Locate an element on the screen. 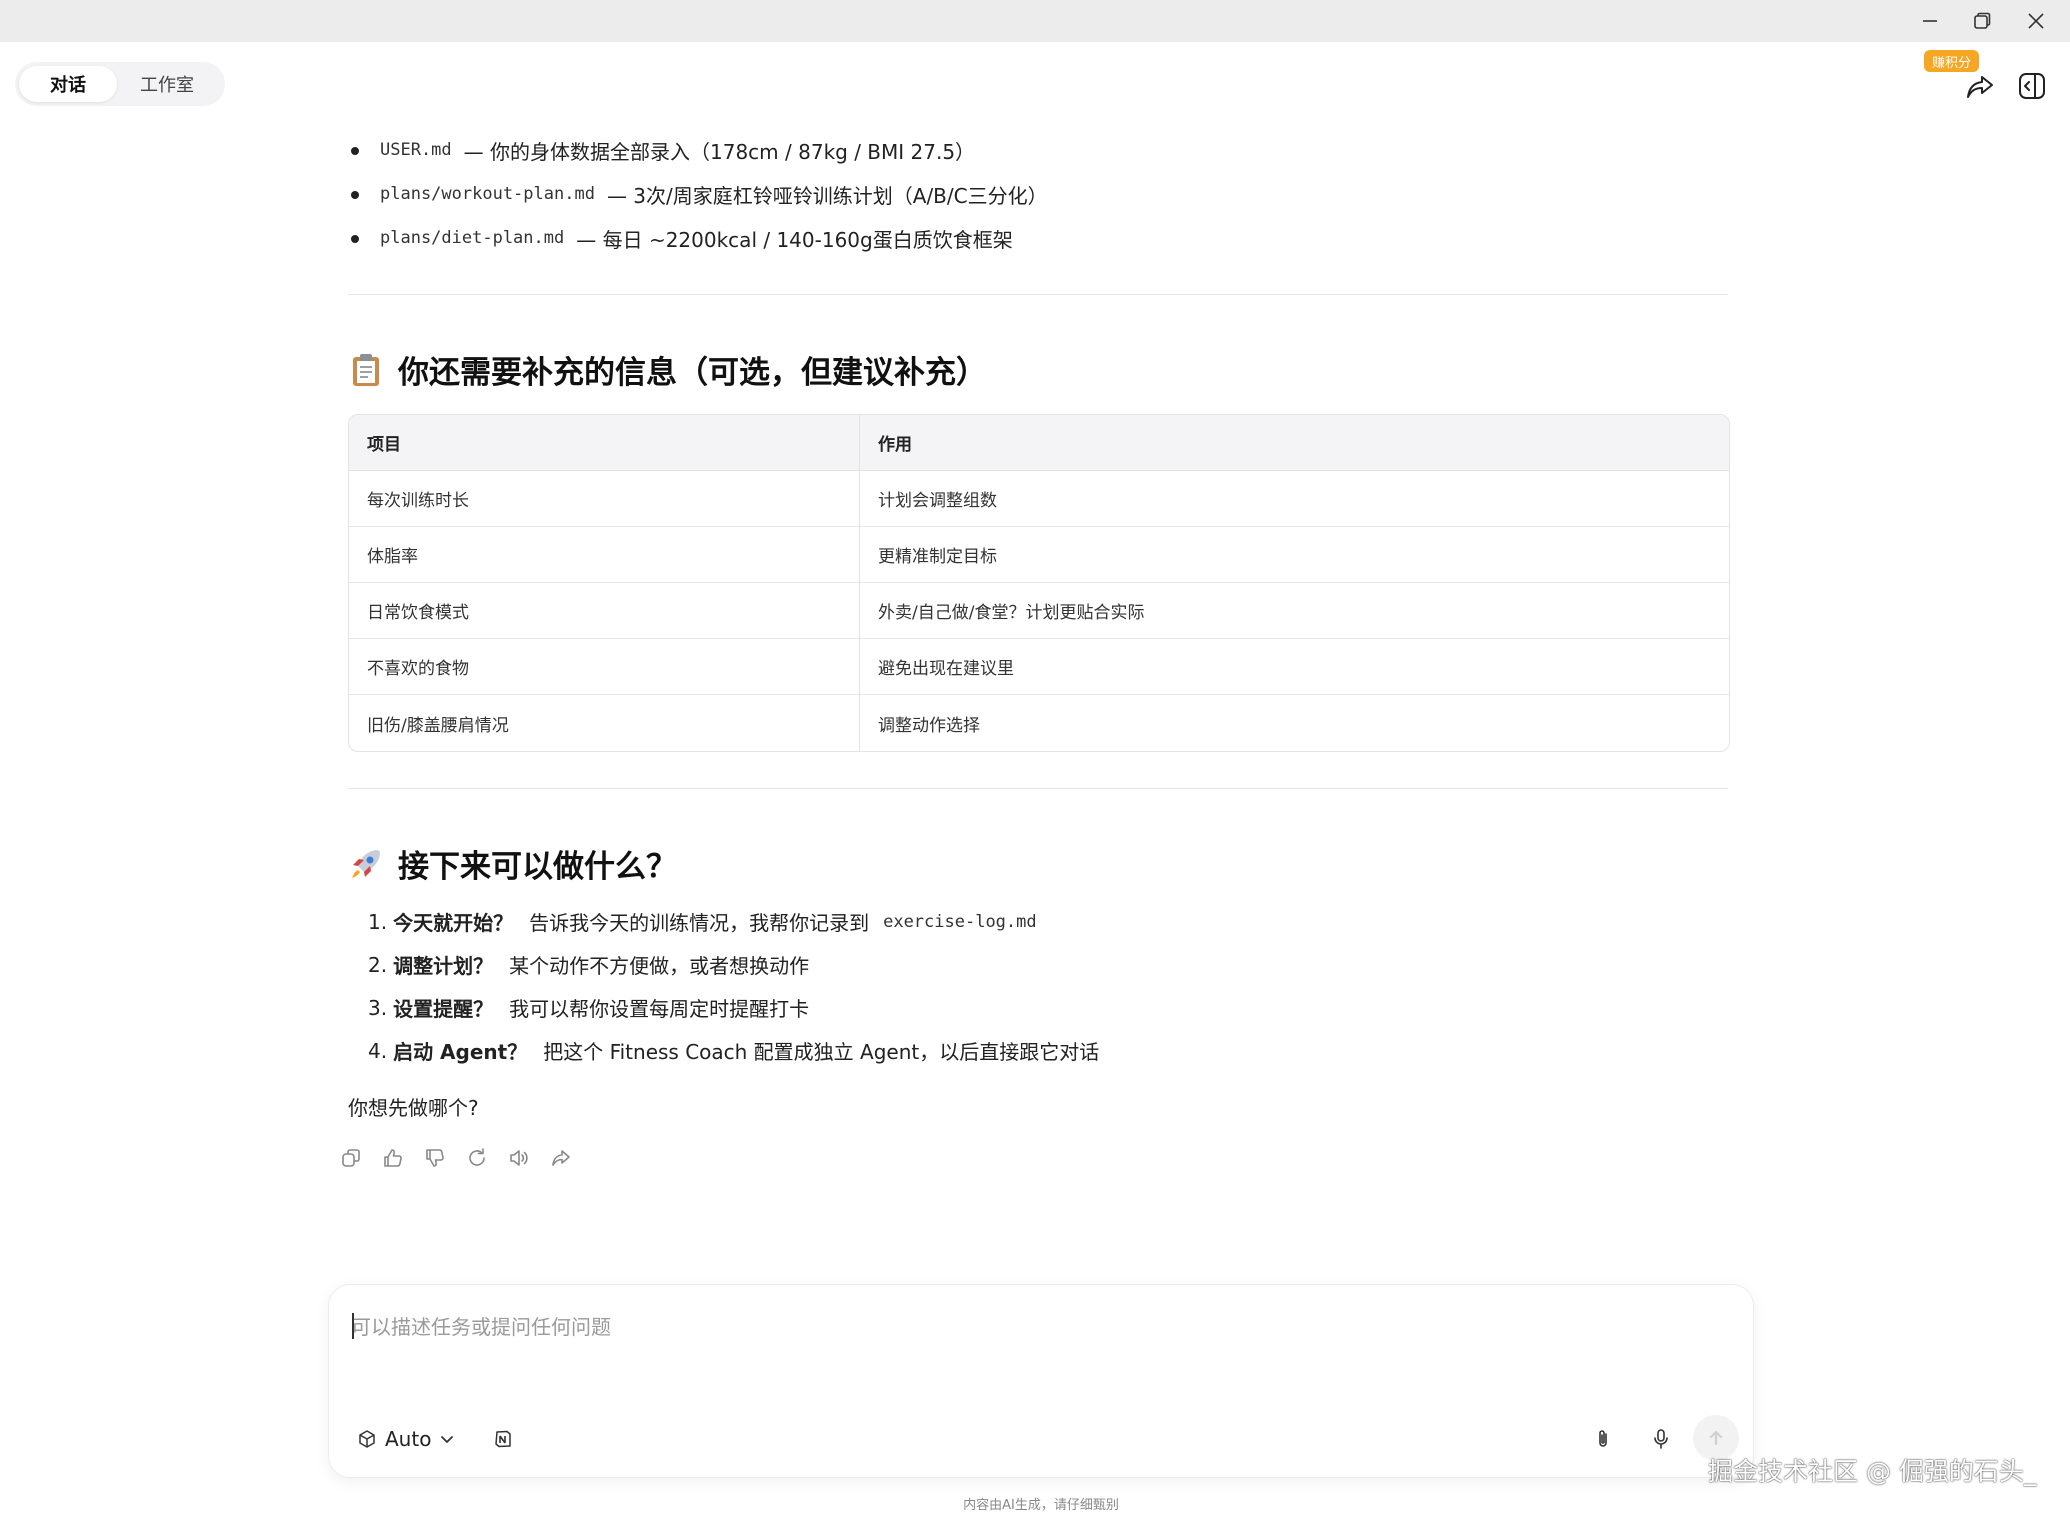  notion-tool-button is located at coordinates (503, 1439).